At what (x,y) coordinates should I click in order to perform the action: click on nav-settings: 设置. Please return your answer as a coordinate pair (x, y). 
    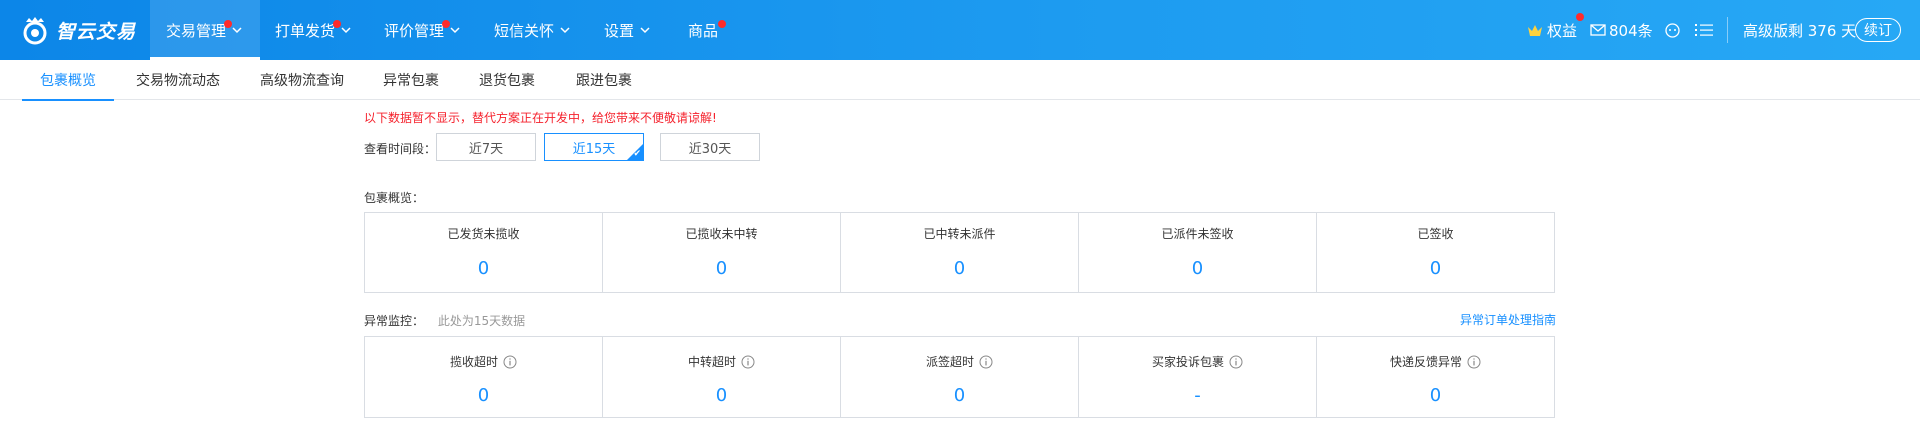
    Looking at the image, I should click on (628, 30).